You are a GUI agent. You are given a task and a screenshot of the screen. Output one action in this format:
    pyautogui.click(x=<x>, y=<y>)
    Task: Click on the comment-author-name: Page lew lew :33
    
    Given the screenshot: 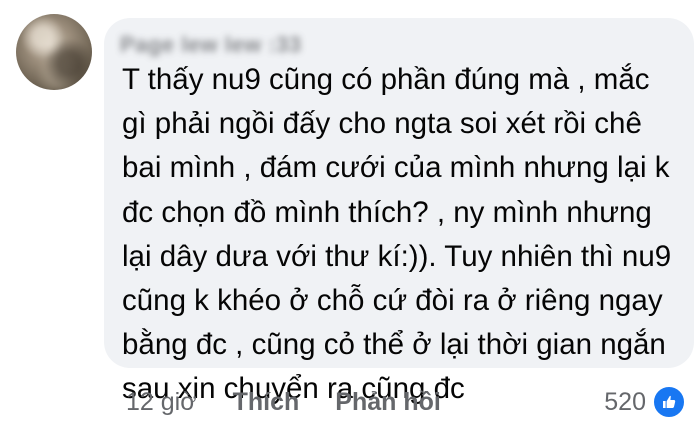 What is the action you would take?
    pyautogui.click(x=211, y=45)
    